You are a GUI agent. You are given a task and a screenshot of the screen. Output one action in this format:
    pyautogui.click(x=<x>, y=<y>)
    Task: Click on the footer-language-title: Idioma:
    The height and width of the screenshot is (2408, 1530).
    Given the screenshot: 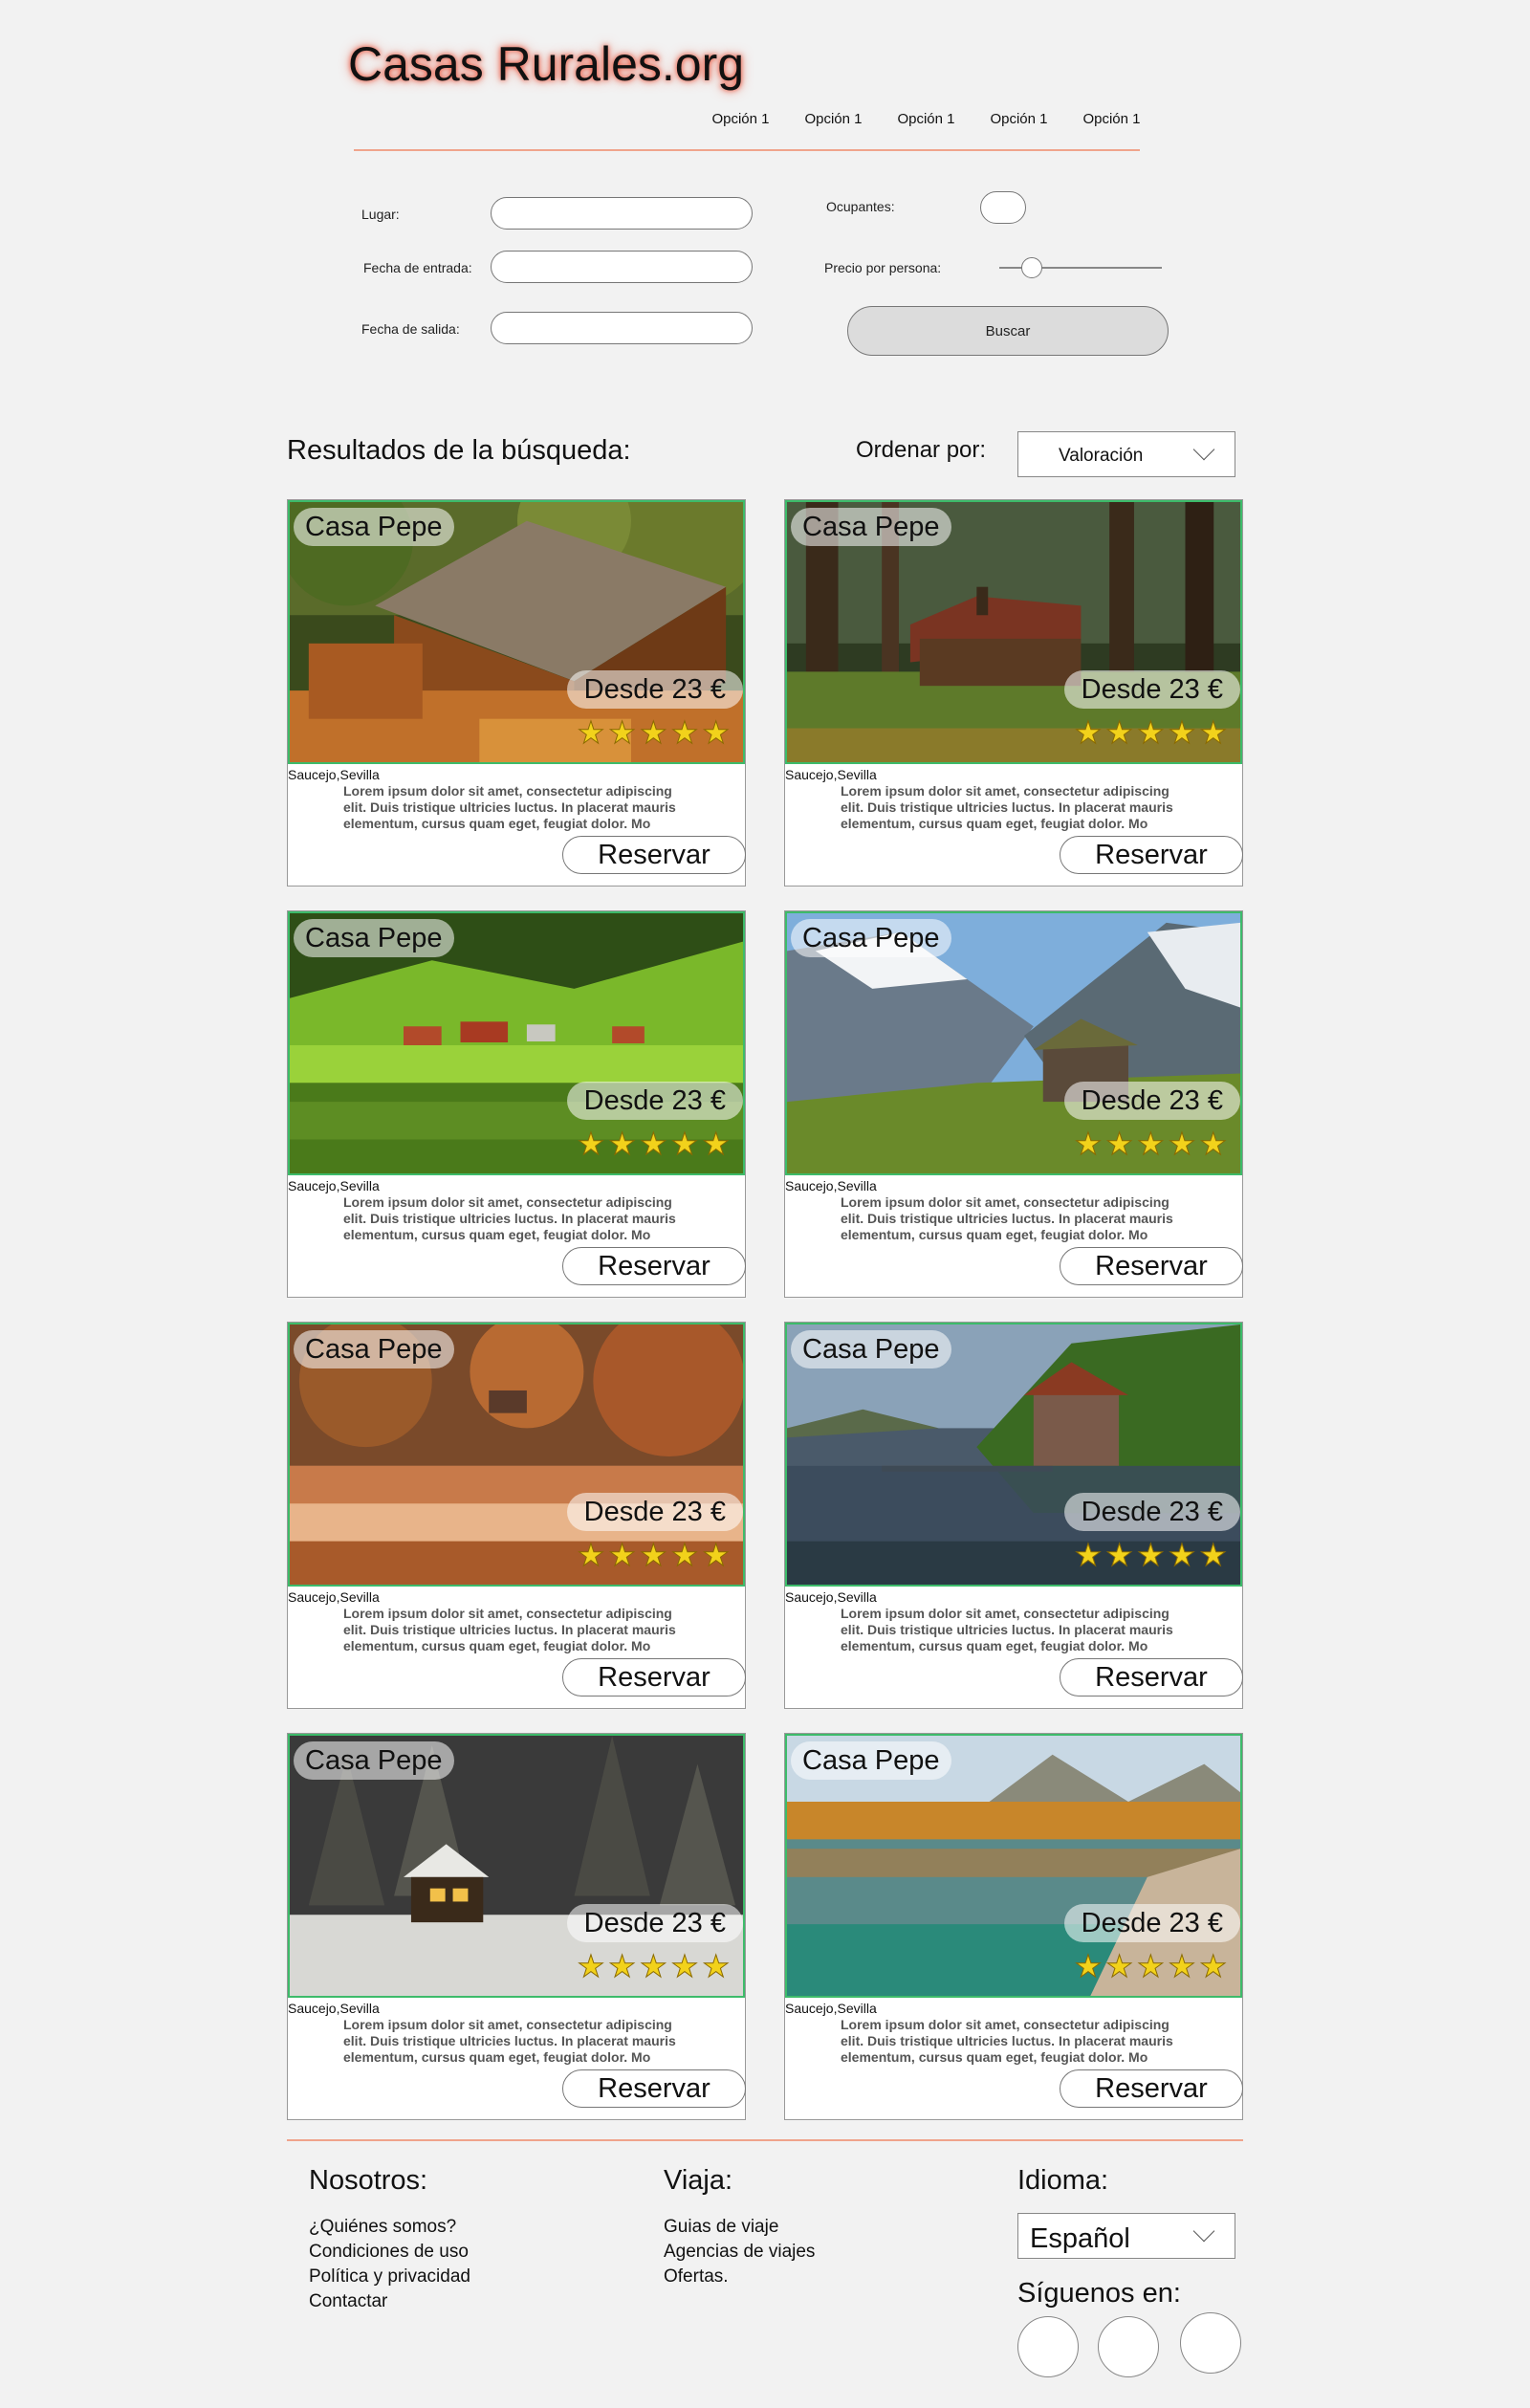 What is the action you would take?
    pyautogui.click(x=1063, y=2180)
    